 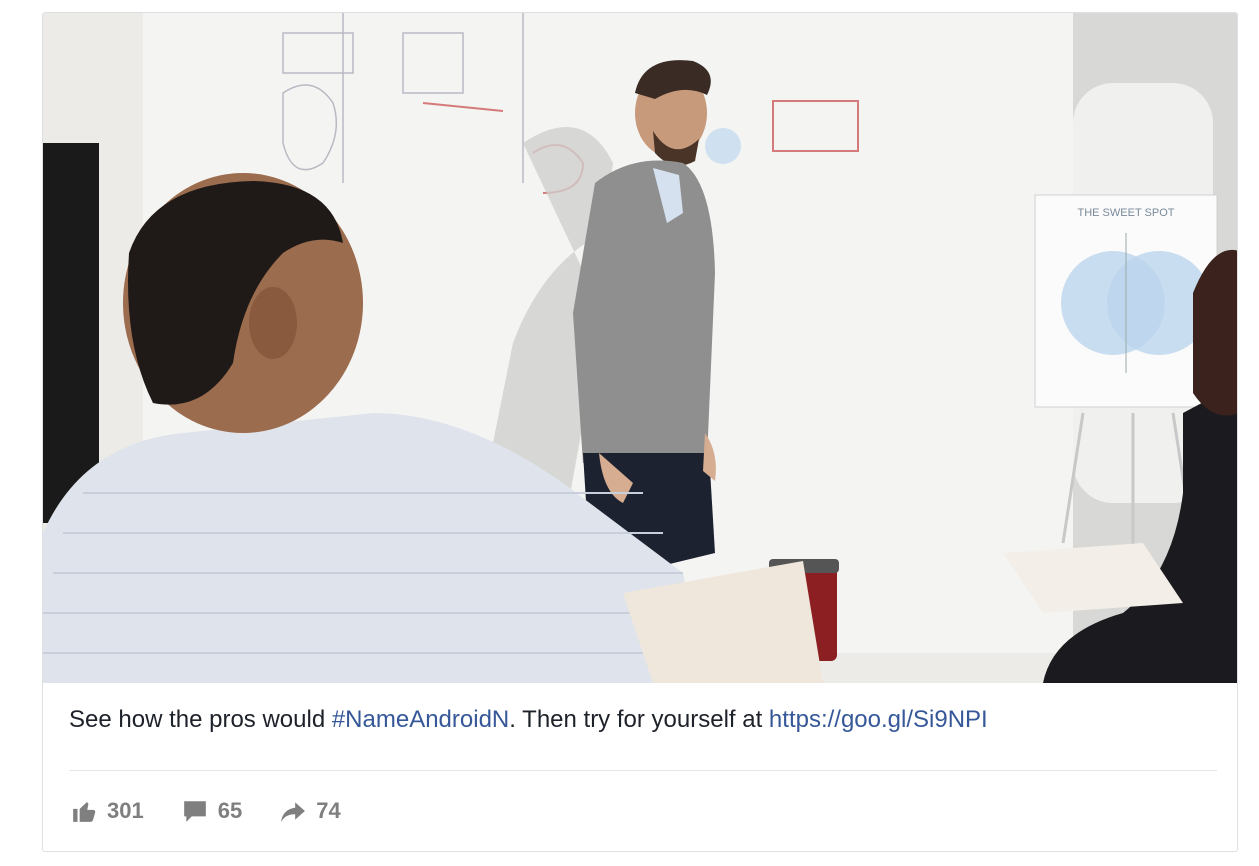 What do you see at coordinates (195, 811) in the screenshot?
I see `comment-icon` at bounding box center [195, 811].